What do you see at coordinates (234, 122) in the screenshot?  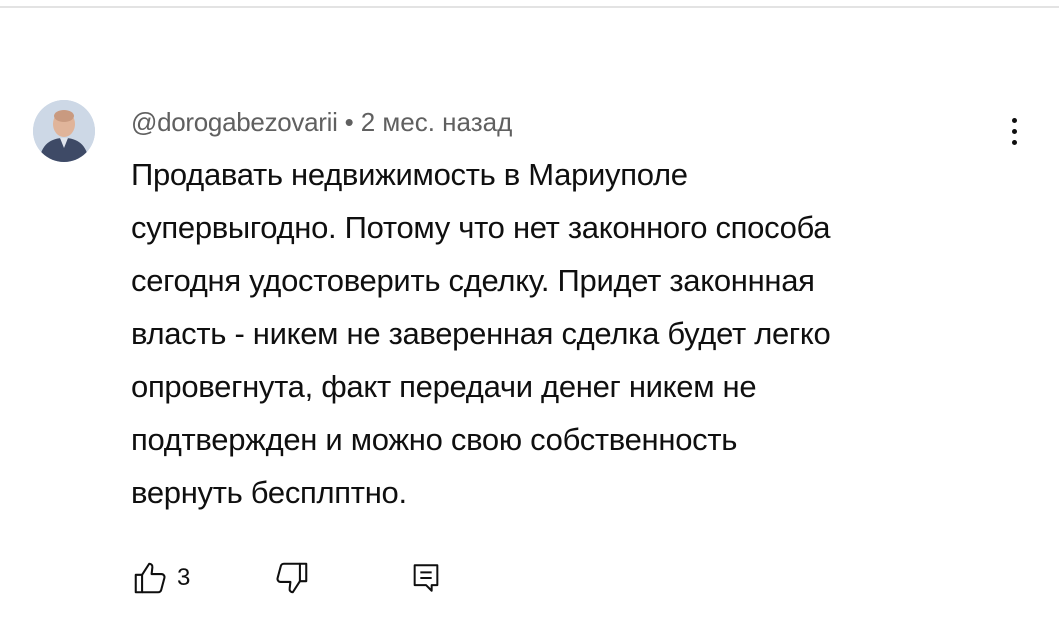 I see `author-handle: @dorogabezovarii` at bounding box center [234, 122].